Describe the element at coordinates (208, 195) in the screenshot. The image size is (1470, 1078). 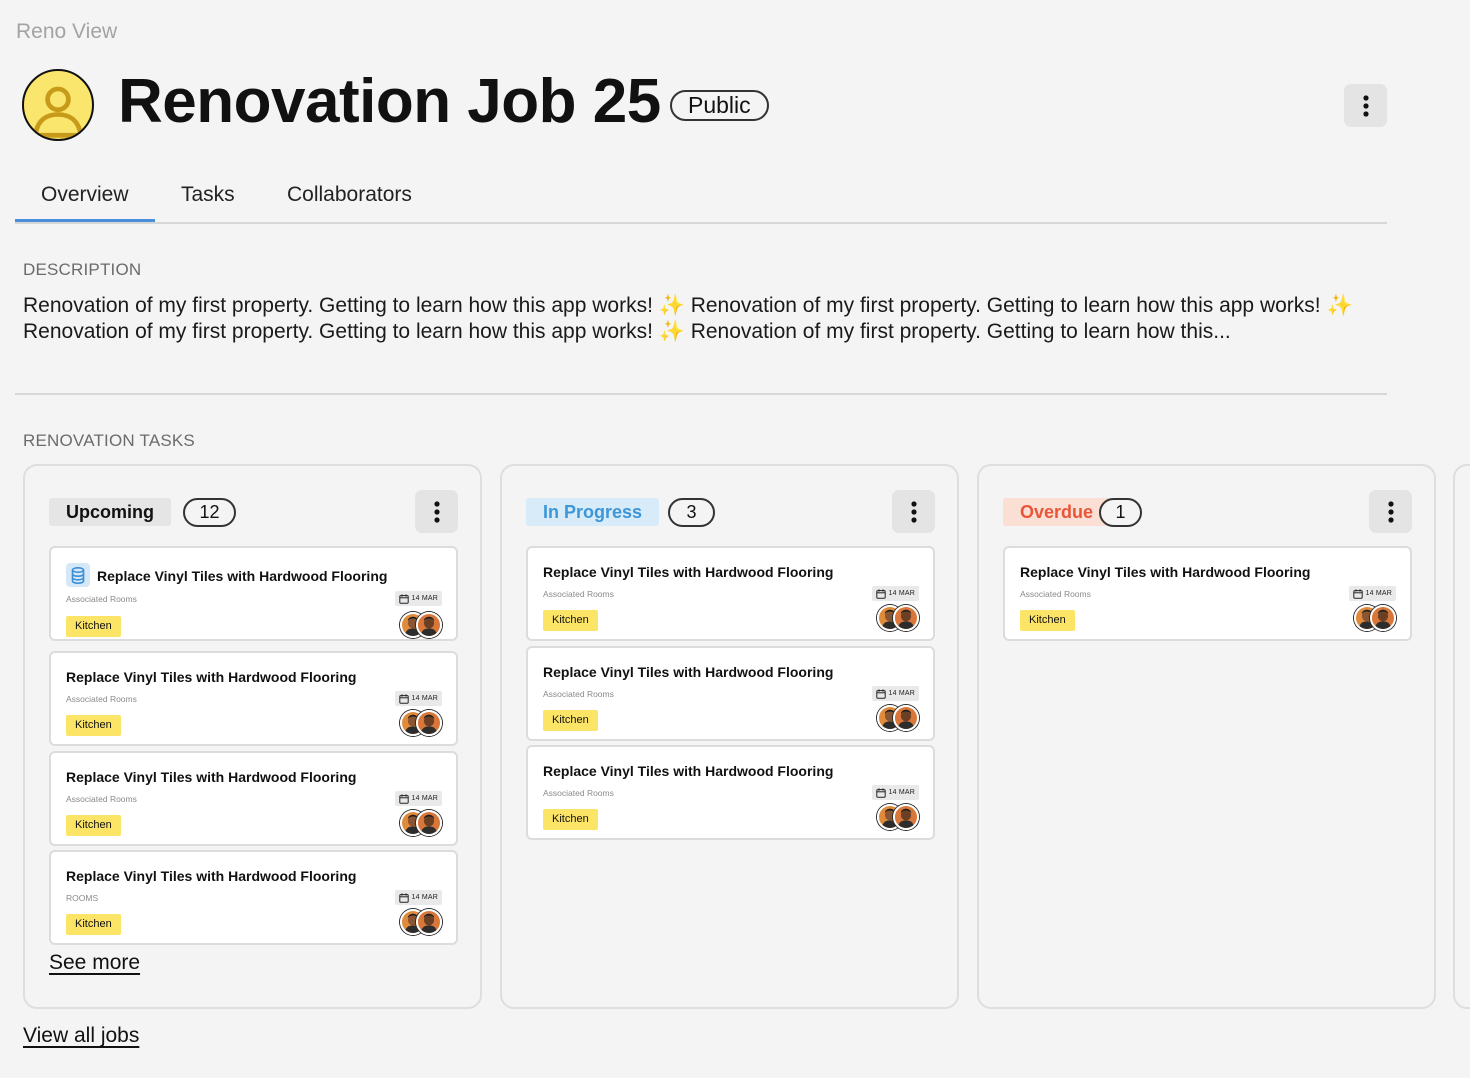
I see `tab-tasks: Tasks` at that location.